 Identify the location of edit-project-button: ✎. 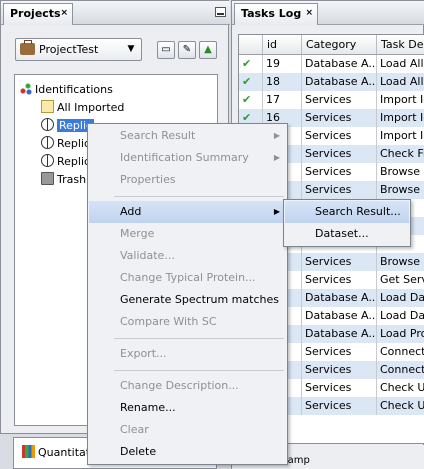
(187, 50).